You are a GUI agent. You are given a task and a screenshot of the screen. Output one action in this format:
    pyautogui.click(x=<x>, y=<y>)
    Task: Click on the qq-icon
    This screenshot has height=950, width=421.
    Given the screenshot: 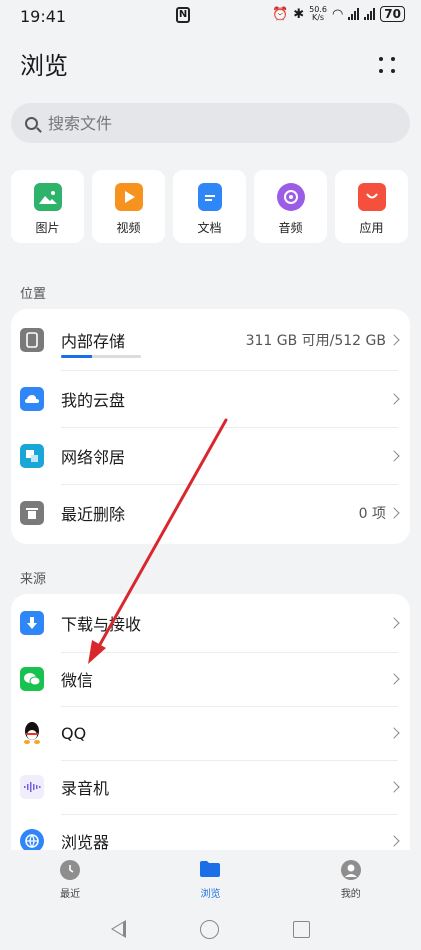 What is the action you would take?
    pyautogui.click(x=32, y=733)
    